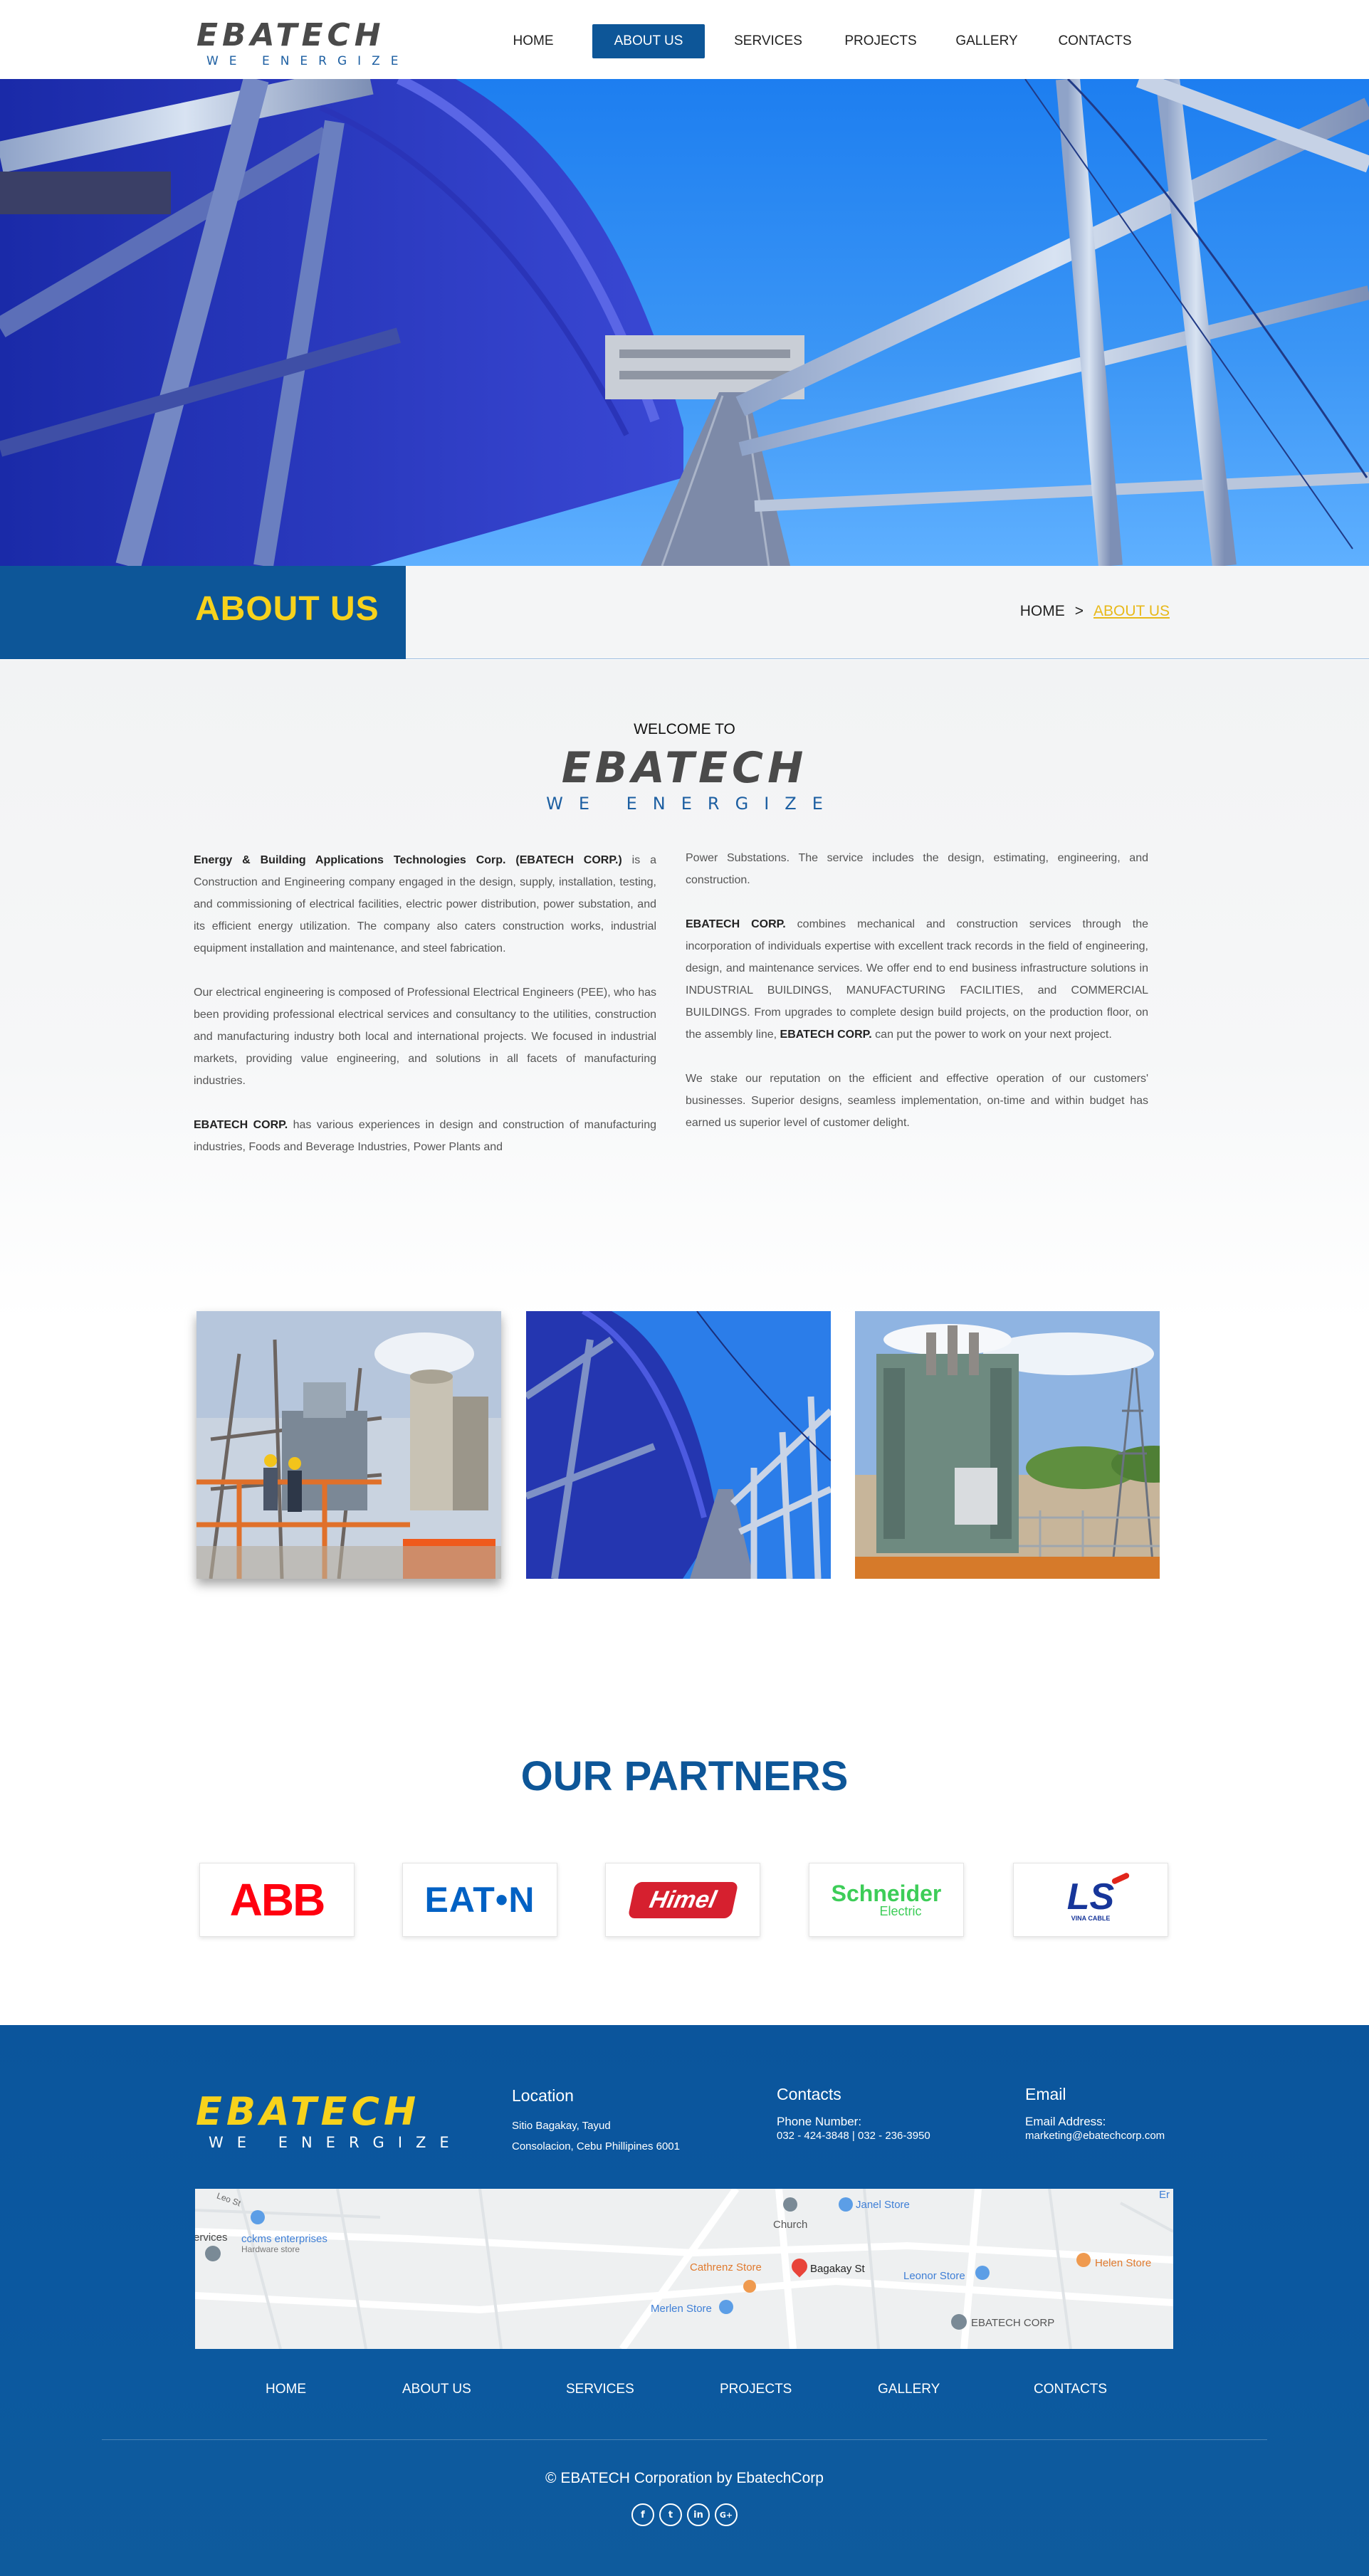  I want to click on partner-logo-schneider: Schneider Electric, so click(887, 1900).